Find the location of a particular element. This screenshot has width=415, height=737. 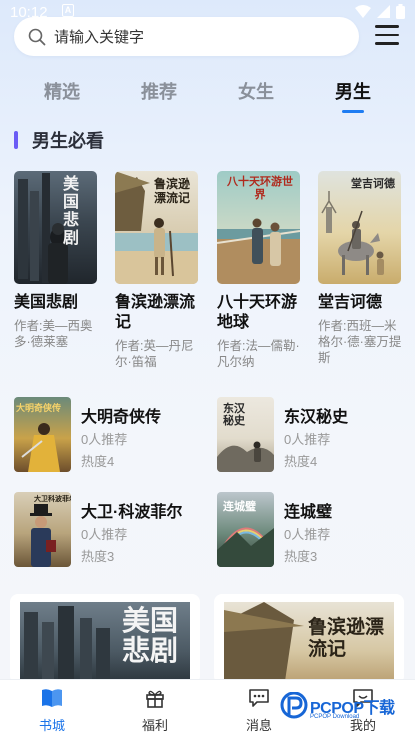

nav-welfare: 福利 is located at coordinates (155, 710).